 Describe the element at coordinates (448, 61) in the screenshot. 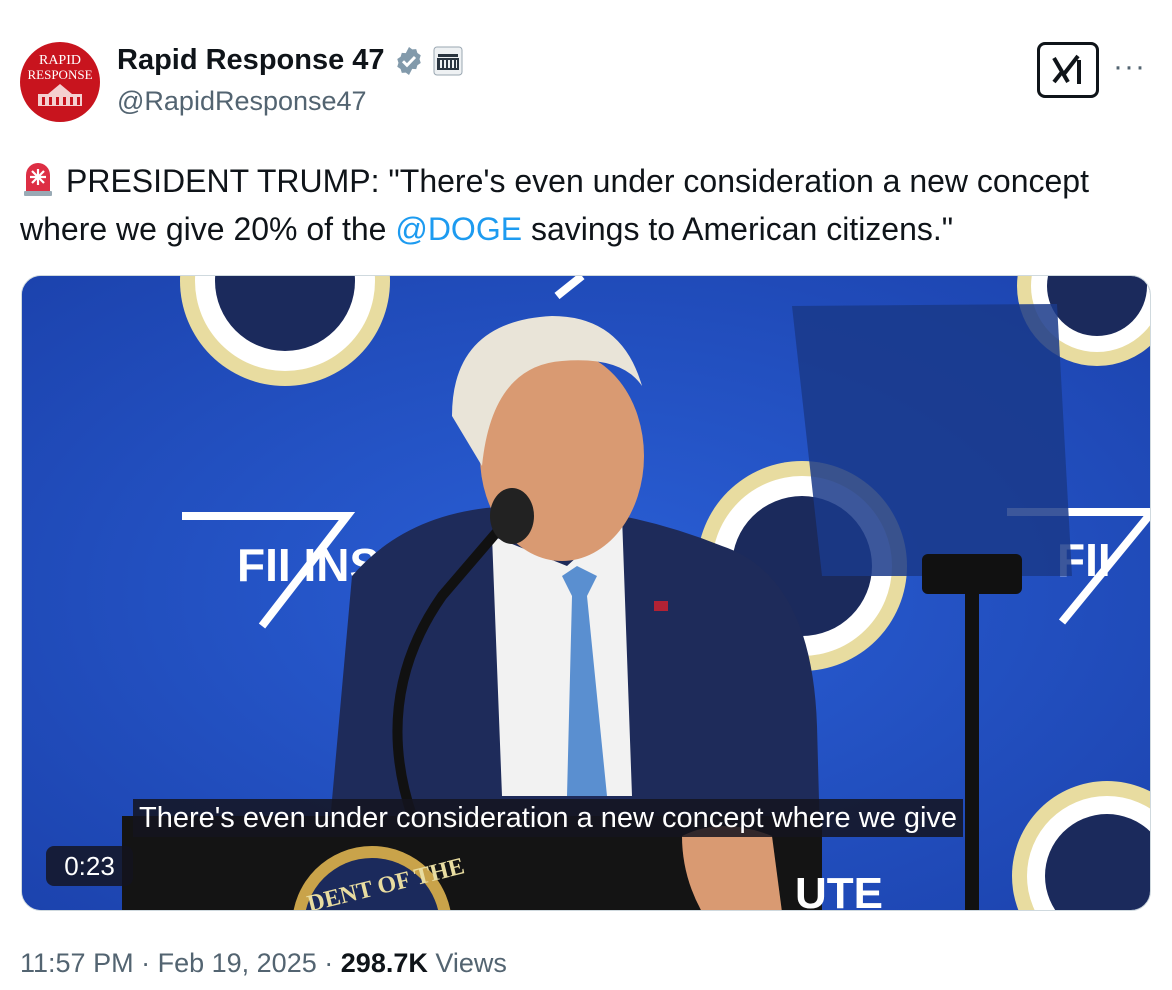

I see `white-house-icon` at that location.